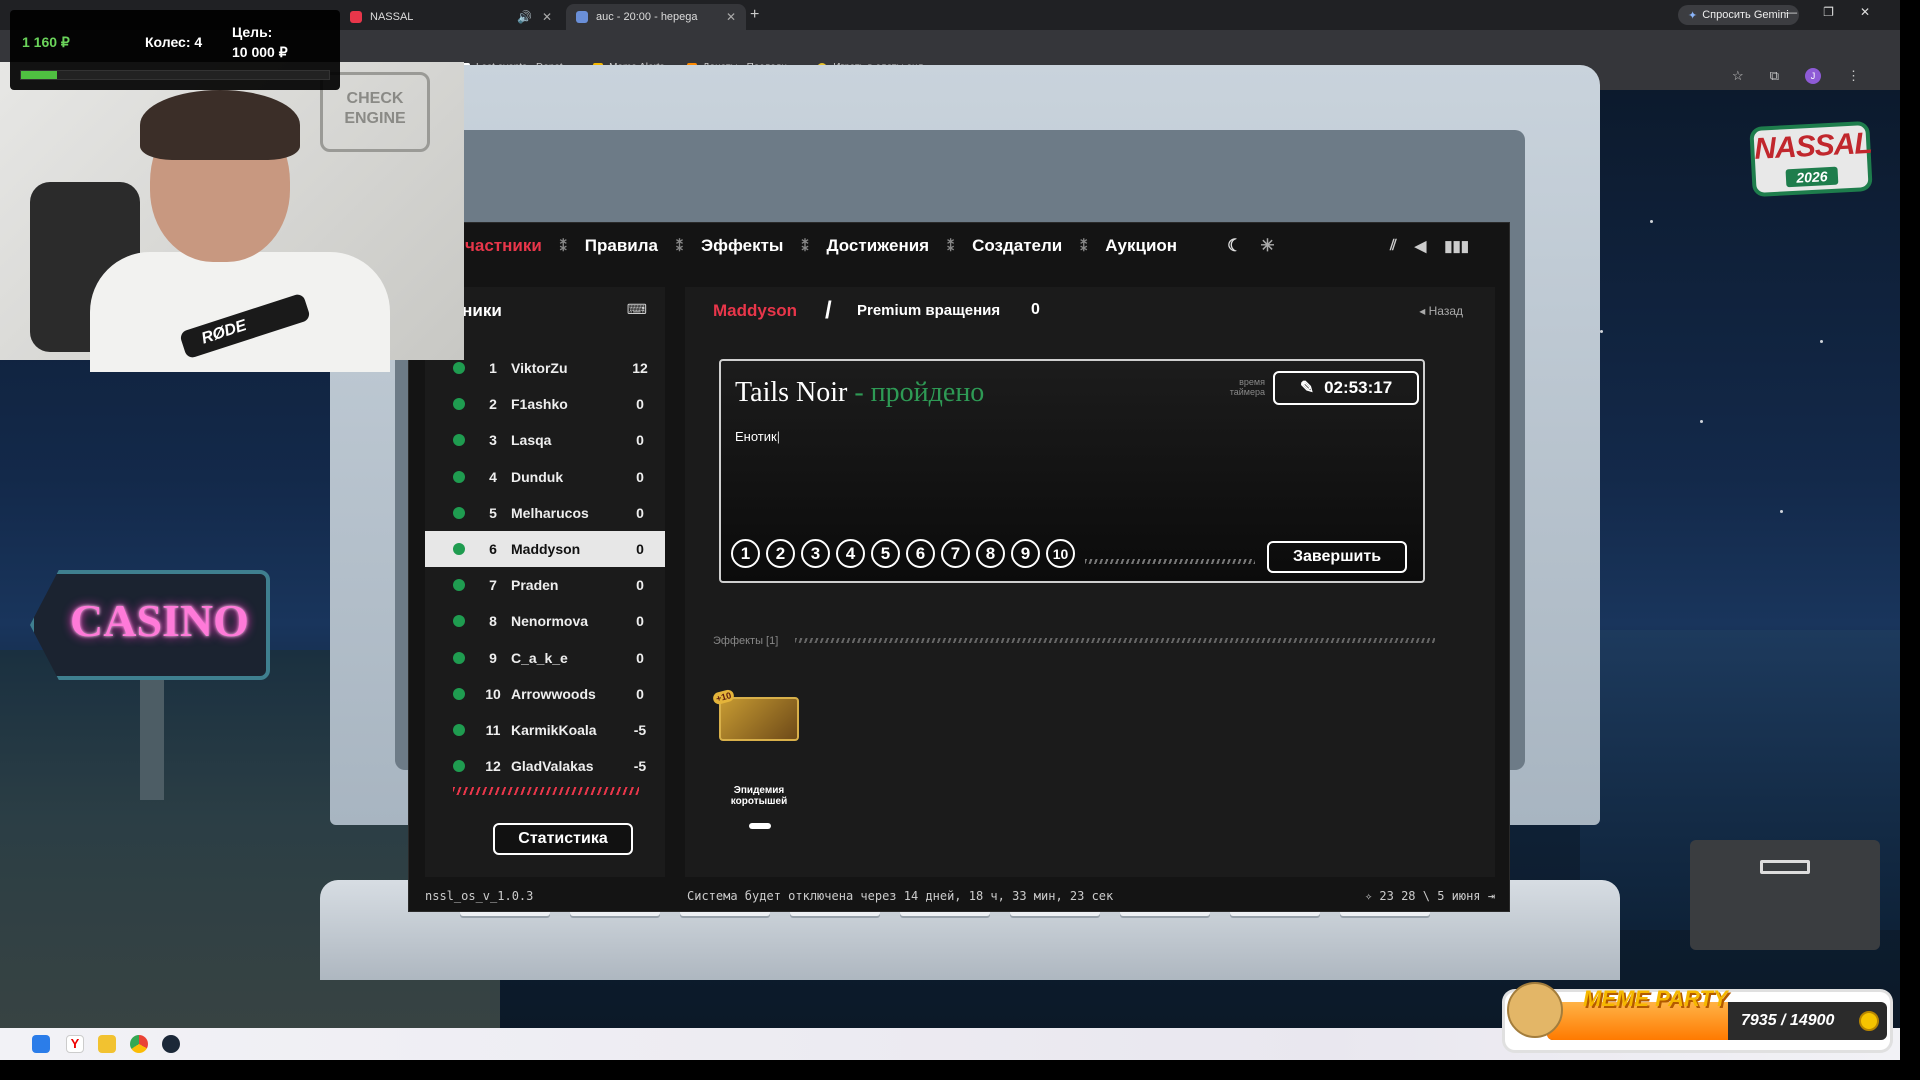 This screenshot has height=1080, width=1920. I want to click on window-controls: — ❐ ✕, so click(1827, 12).